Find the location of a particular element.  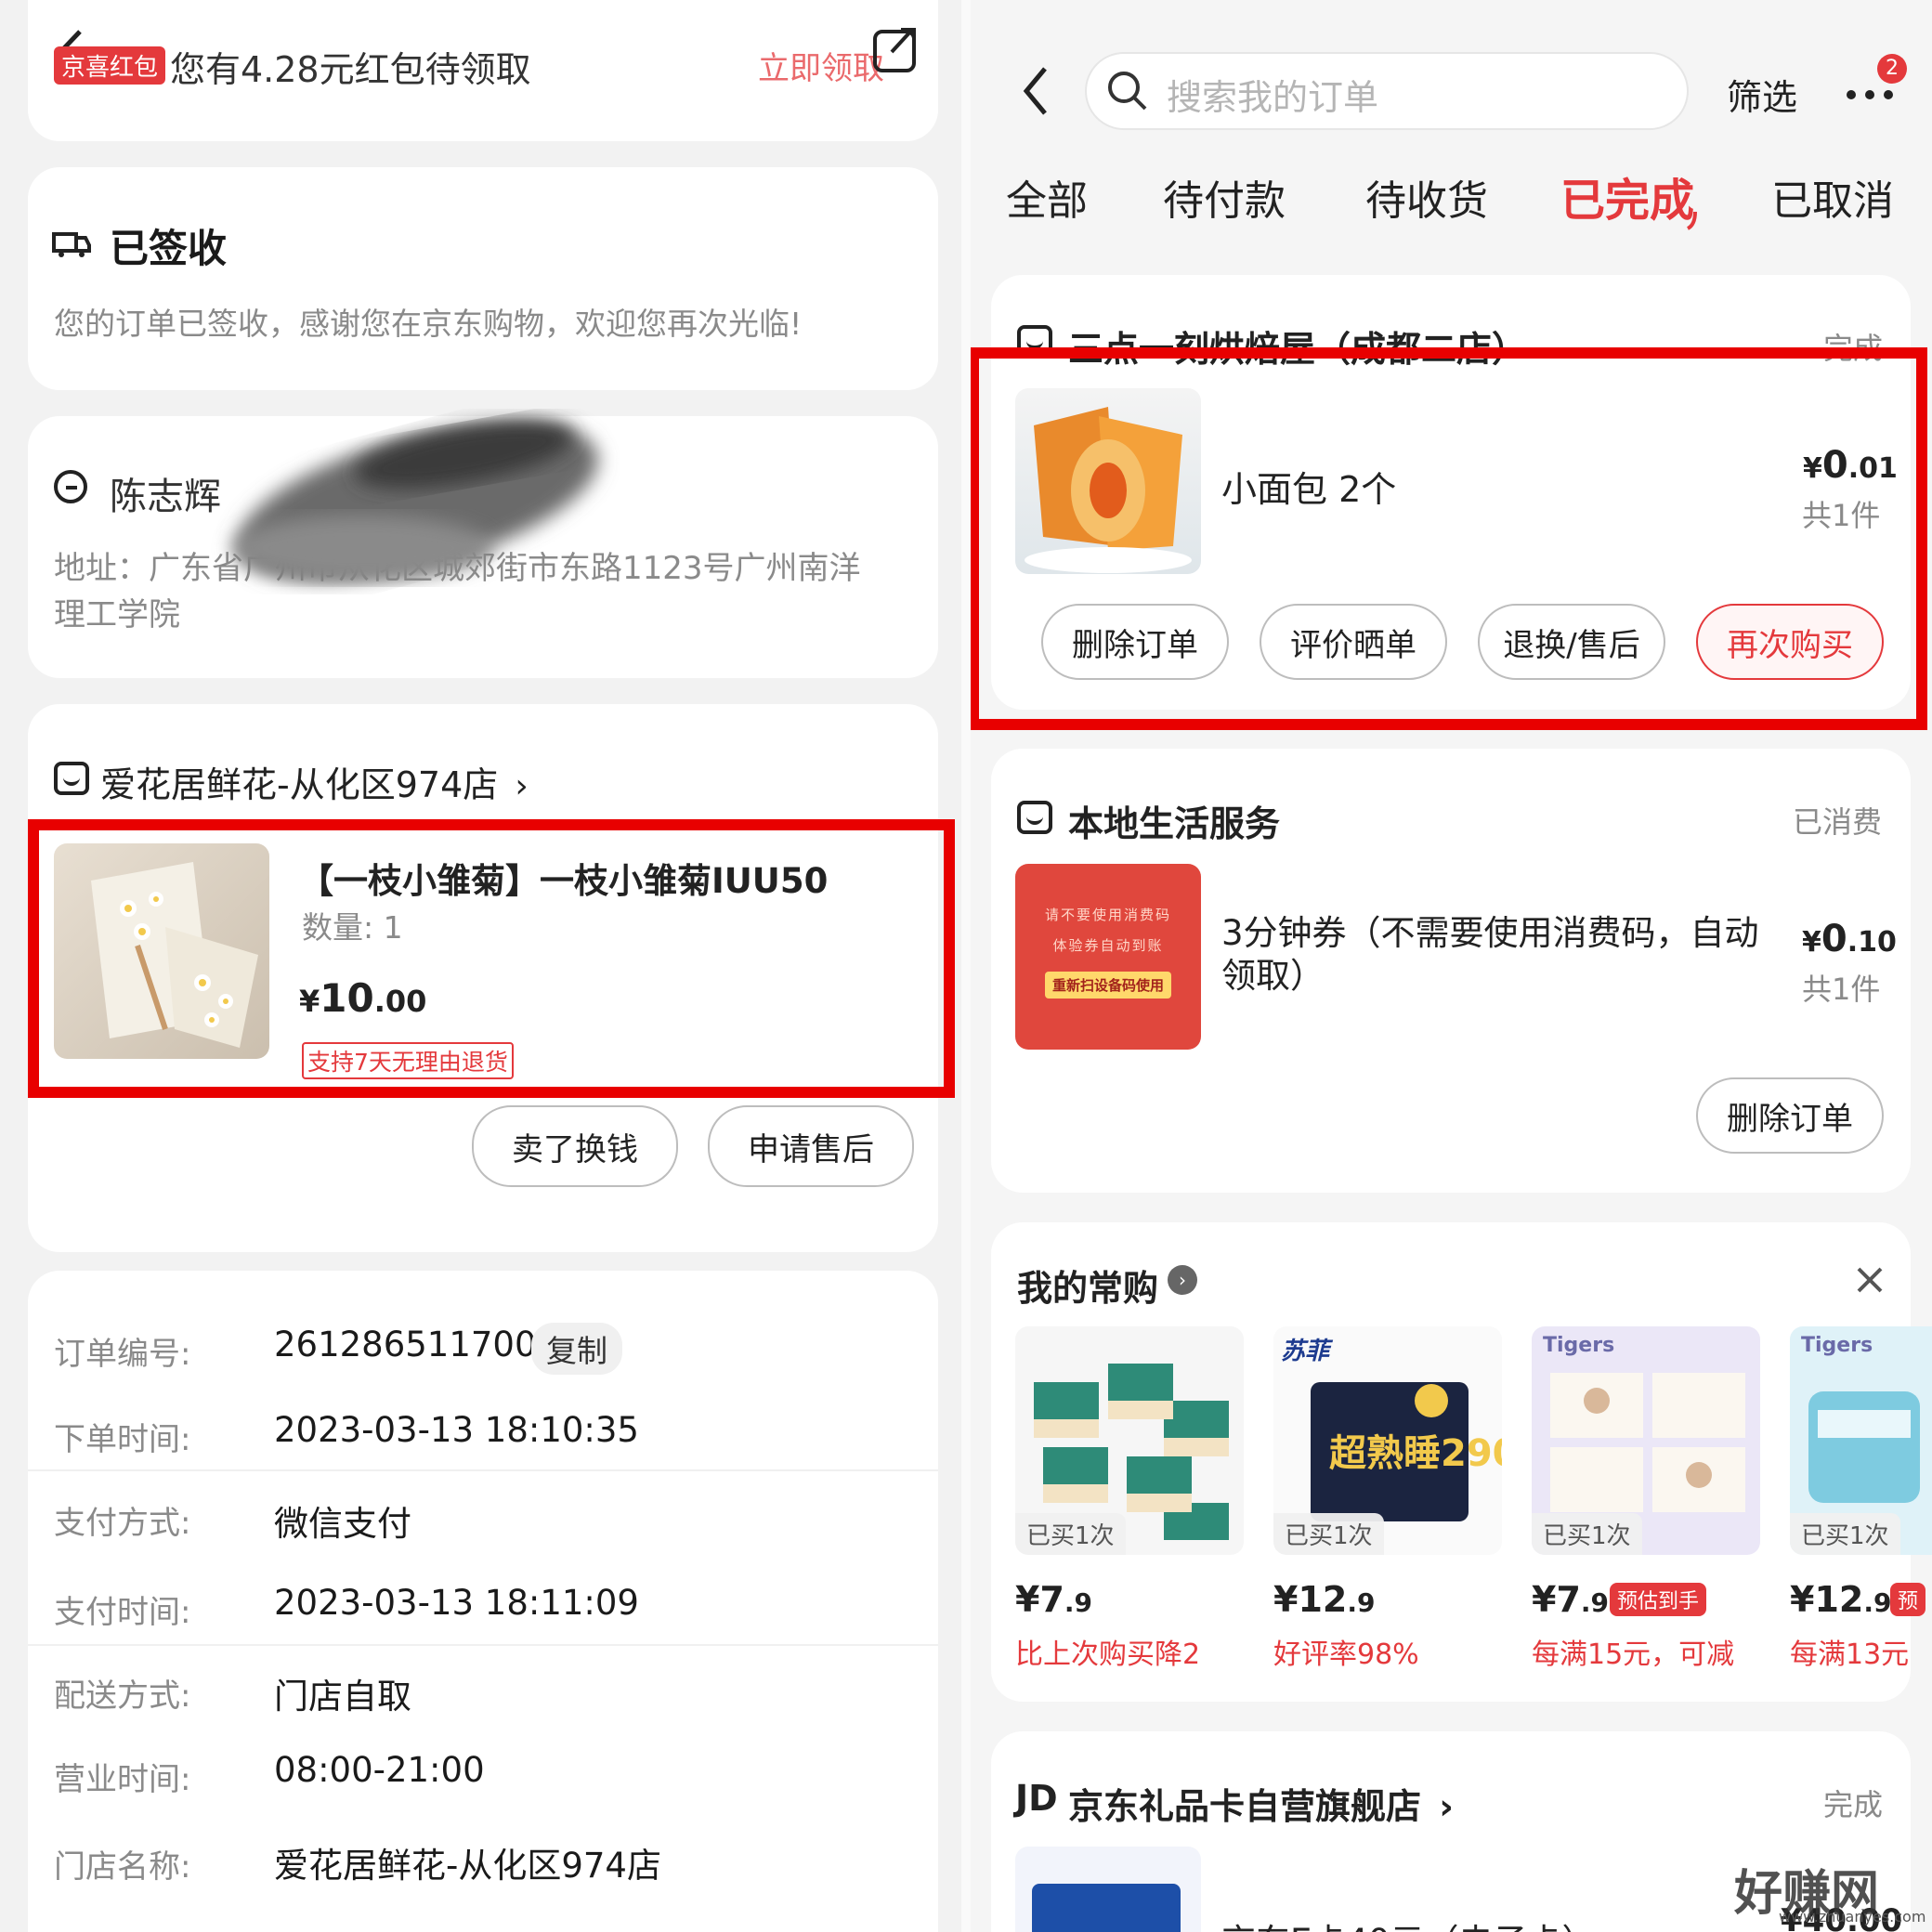

shop-name: 京东礼品卡自营旗舰店 › is located at coordinates (1261, 1803).